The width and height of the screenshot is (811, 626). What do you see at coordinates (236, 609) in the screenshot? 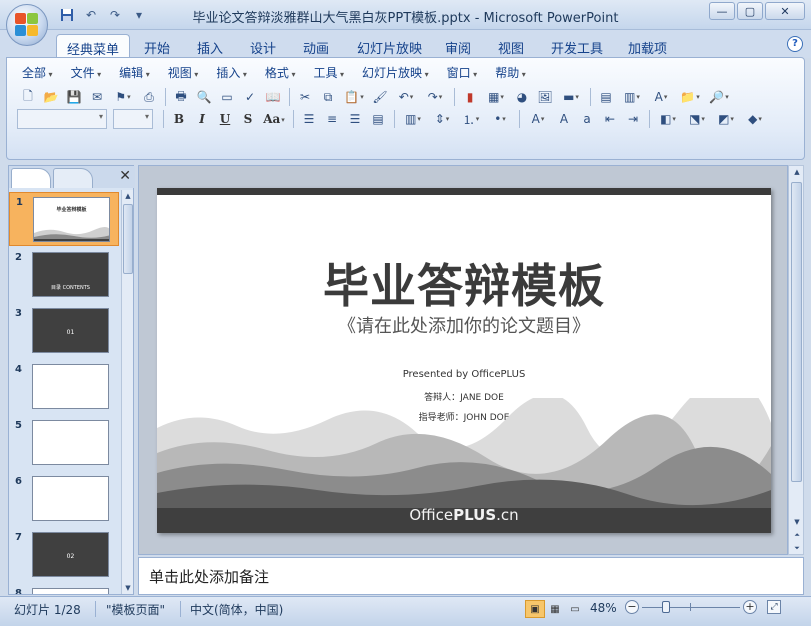
I see `language-indicator: 中文(简体，中国)` at bounding box center [236, 609].